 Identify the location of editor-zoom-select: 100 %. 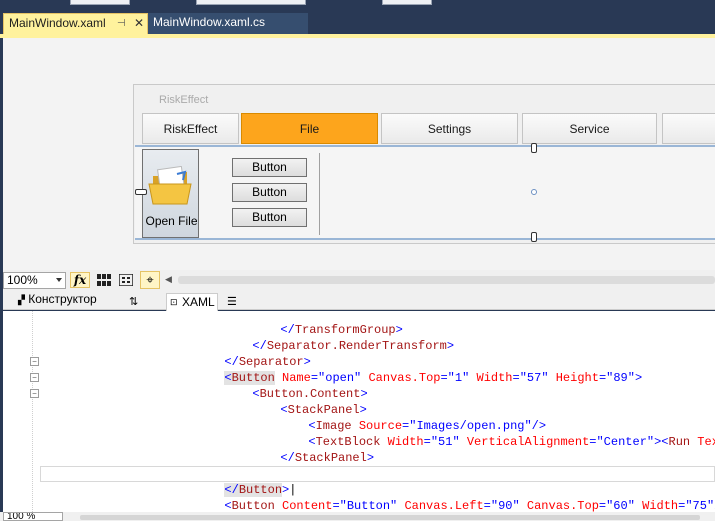
(33, 516).